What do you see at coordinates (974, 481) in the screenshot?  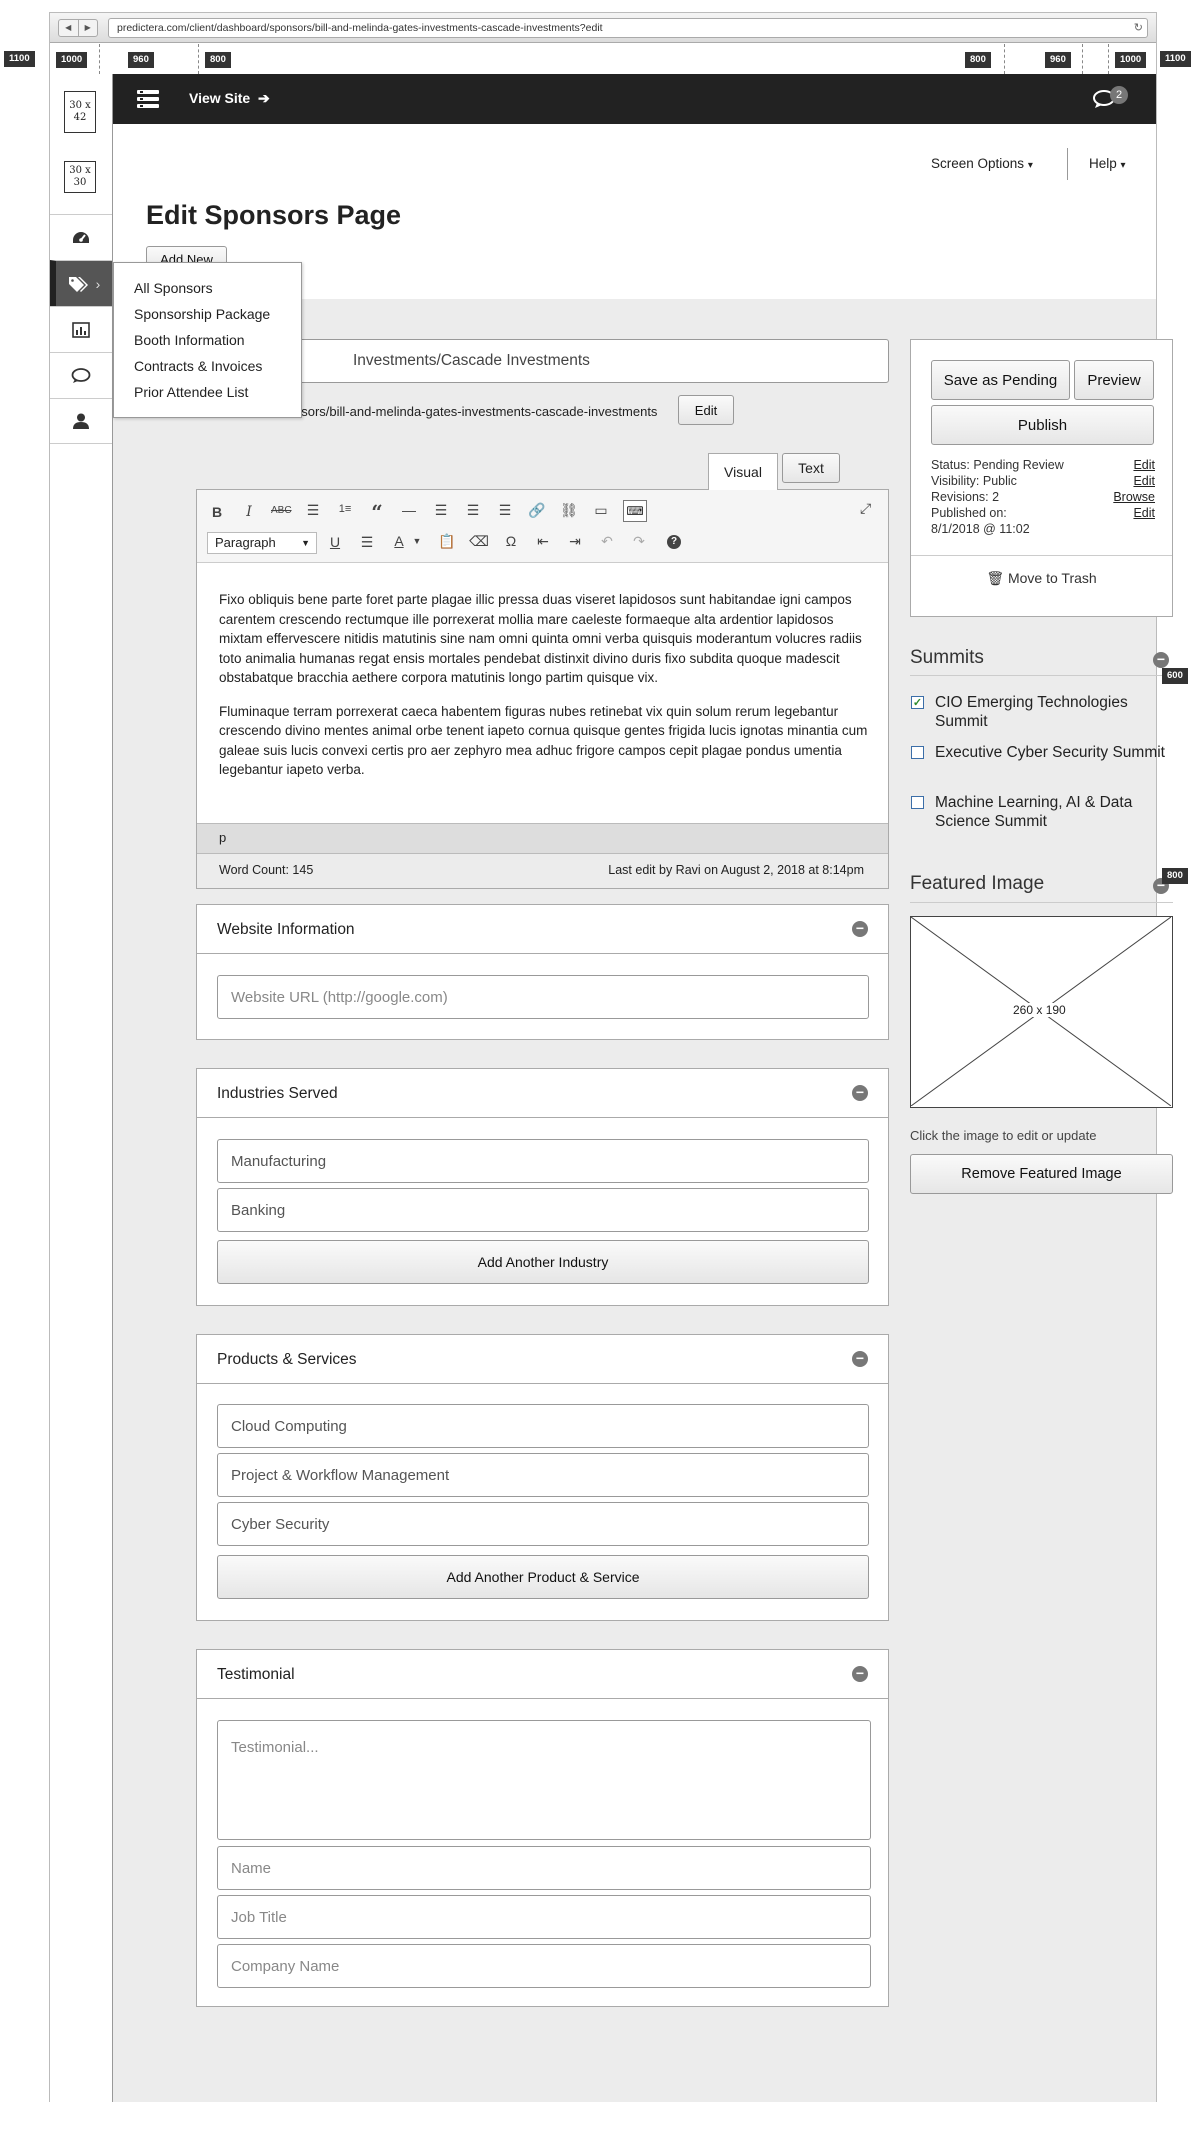 I see `visibility-text: Visibility: Public` at bounding box center [974, 481].